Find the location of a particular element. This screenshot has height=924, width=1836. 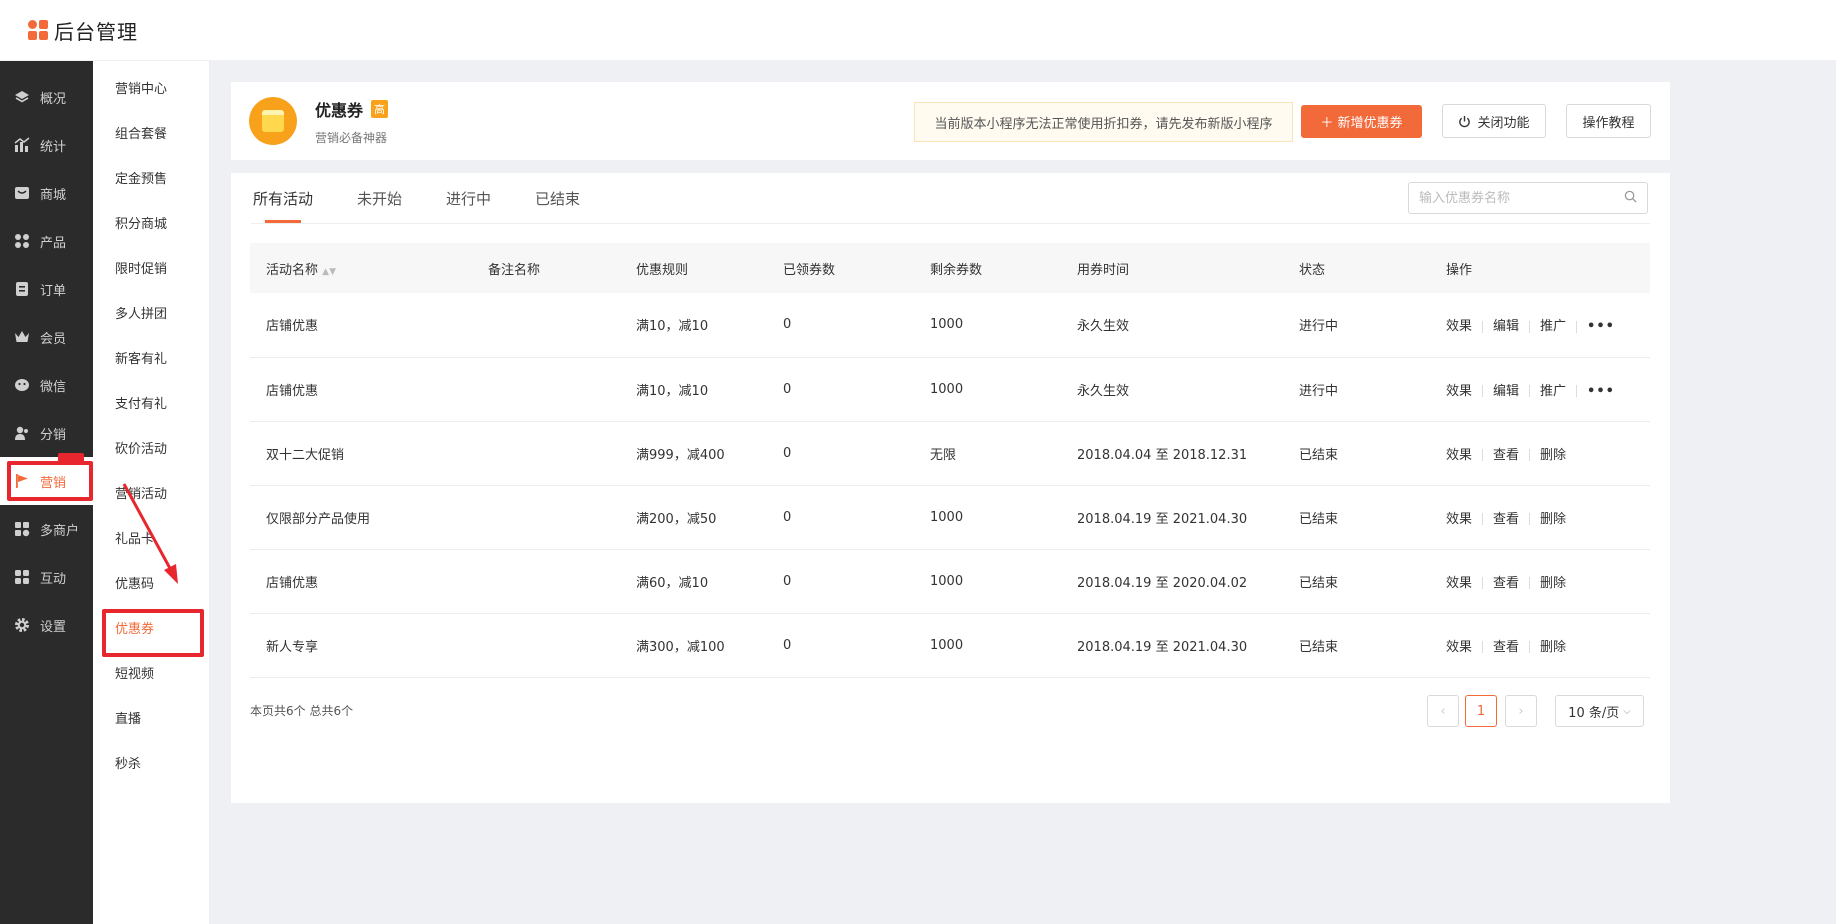

sidebar-item-label: 订单 is located at coordinates (53, 291).